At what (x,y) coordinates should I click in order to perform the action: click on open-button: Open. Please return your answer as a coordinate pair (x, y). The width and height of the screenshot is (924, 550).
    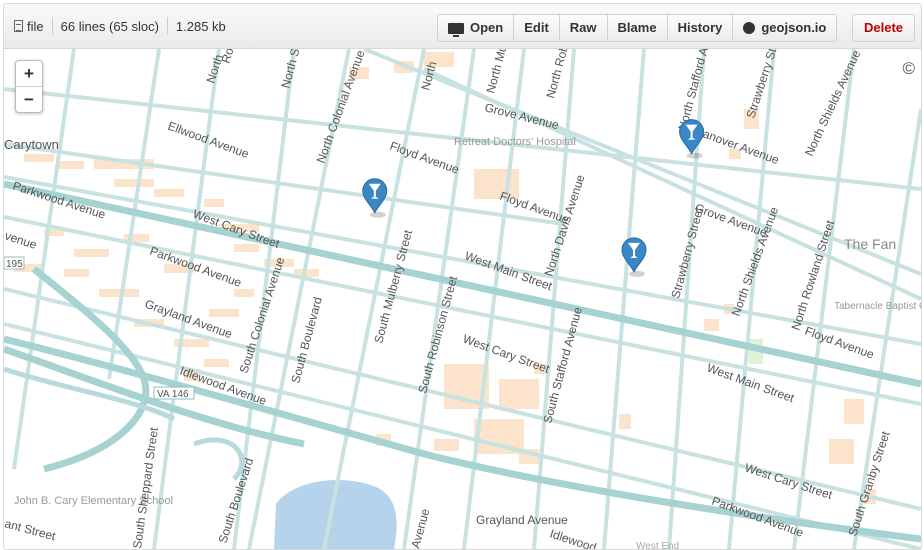
    Looking at the image, I should click on (475, 28).